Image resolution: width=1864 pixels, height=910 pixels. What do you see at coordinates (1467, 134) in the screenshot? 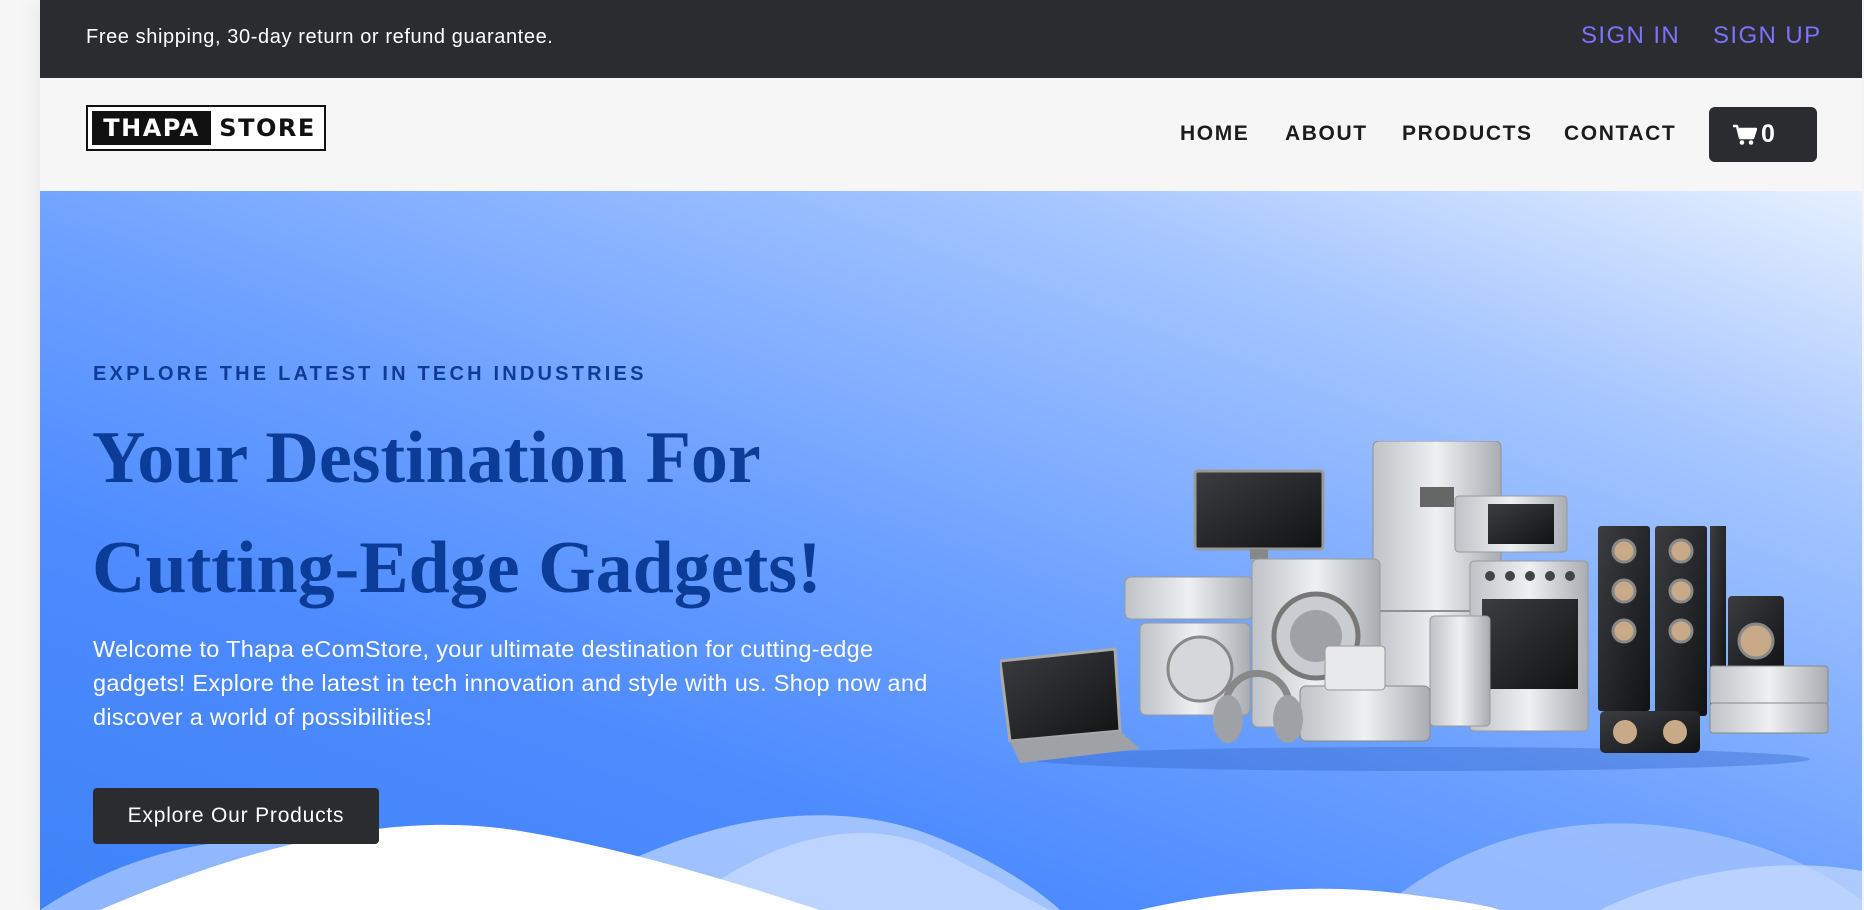
I see `nav-products: PRODUCTS` at bounding box center [1467, 134].